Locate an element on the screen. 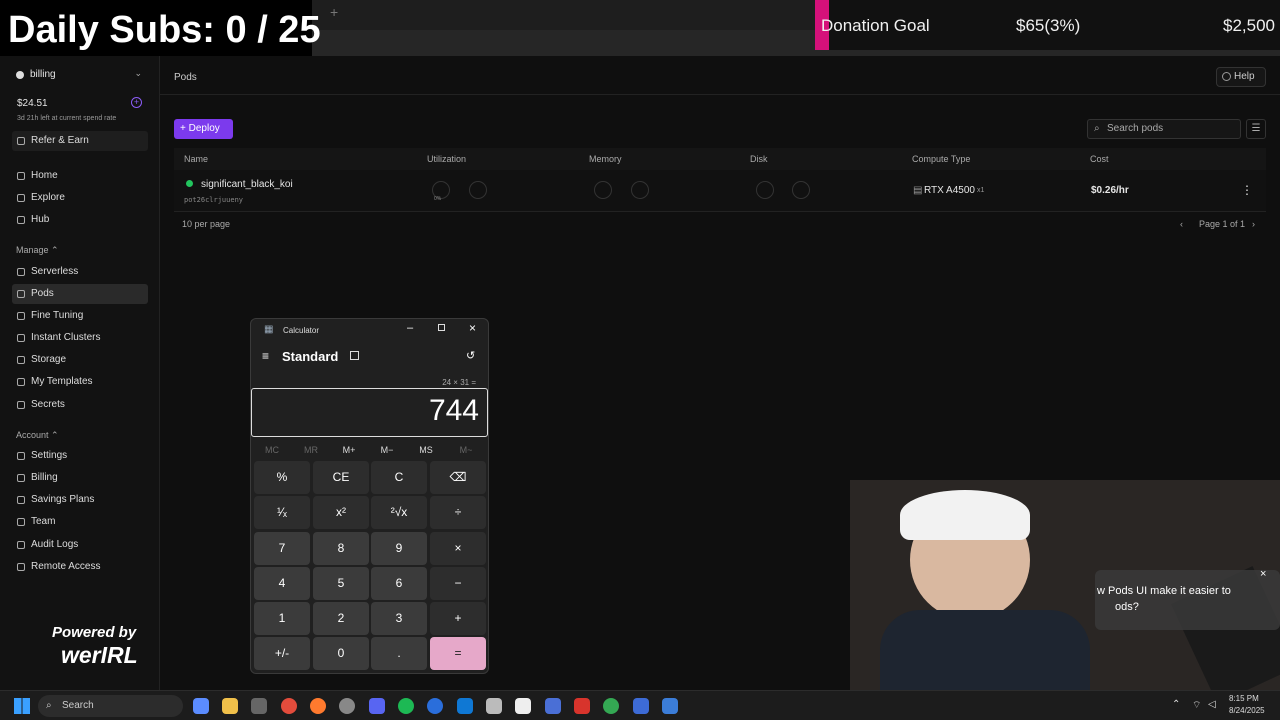  mminus-button: M− is located at coordinates (387, 450).